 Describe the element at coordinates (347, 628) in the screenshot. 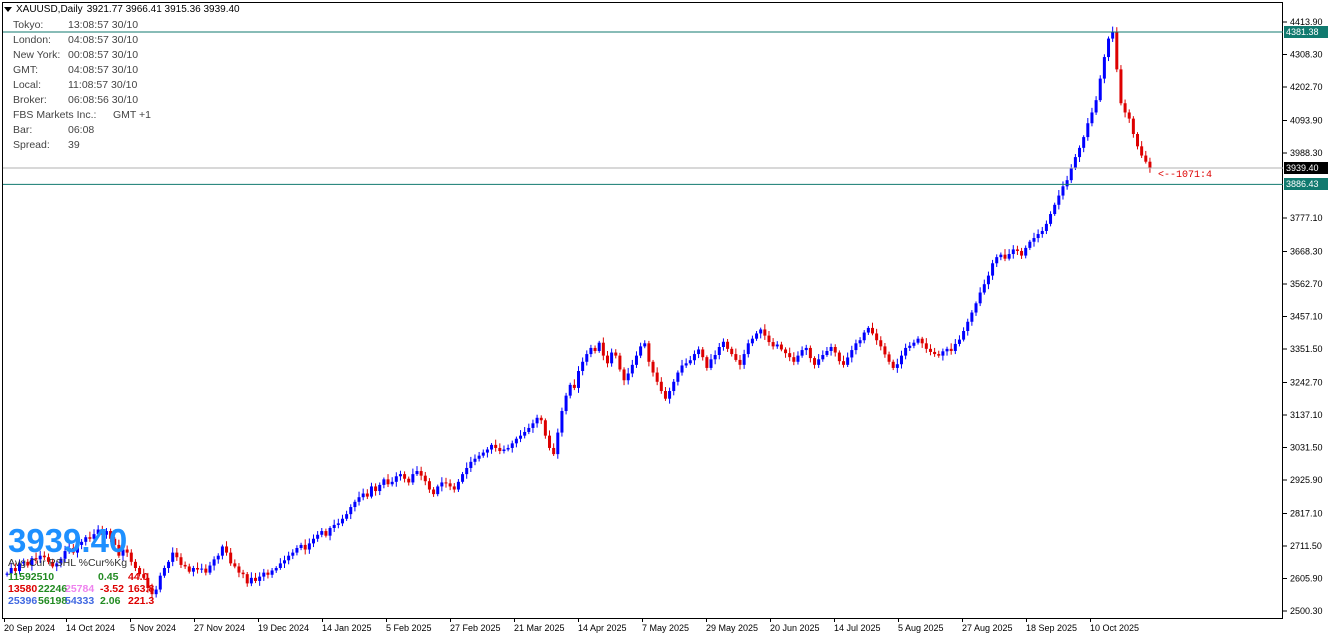

I see `x-tick-label: 14 Jan 2025` at that location.